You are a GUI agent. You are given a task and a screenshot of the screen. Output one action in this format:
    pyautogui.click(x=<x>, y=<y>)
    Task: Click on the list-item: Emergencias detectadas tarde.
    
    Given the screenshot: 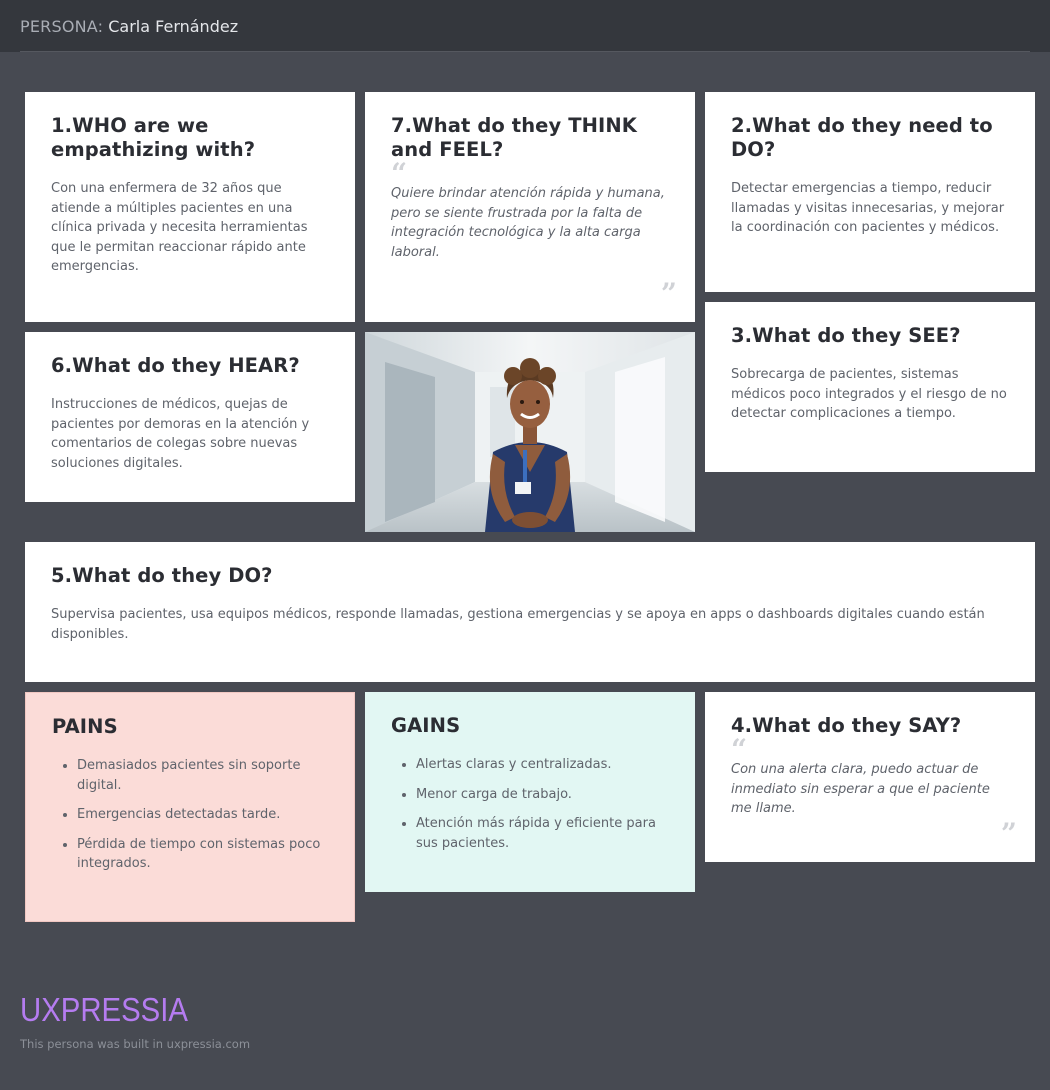 What is the action you would take?
    pyautogui.click(x=202, y=815)
    